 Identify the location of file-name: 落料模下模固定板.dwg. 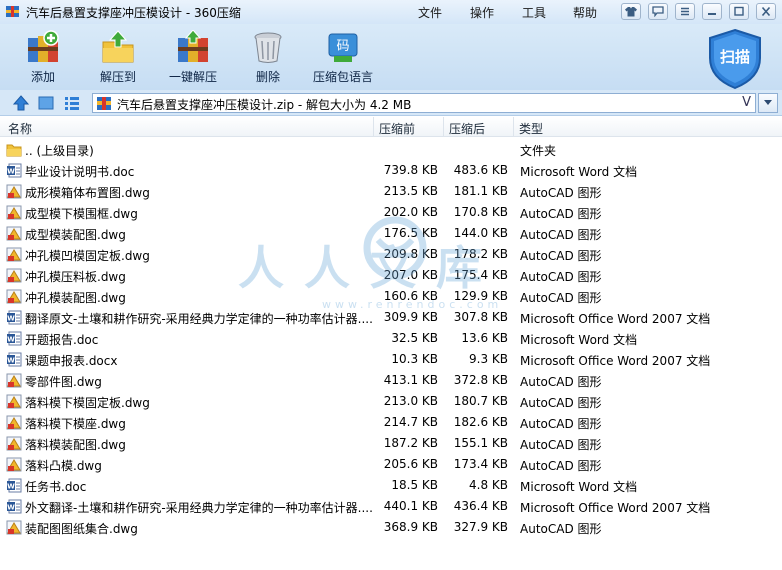
(87, 403).